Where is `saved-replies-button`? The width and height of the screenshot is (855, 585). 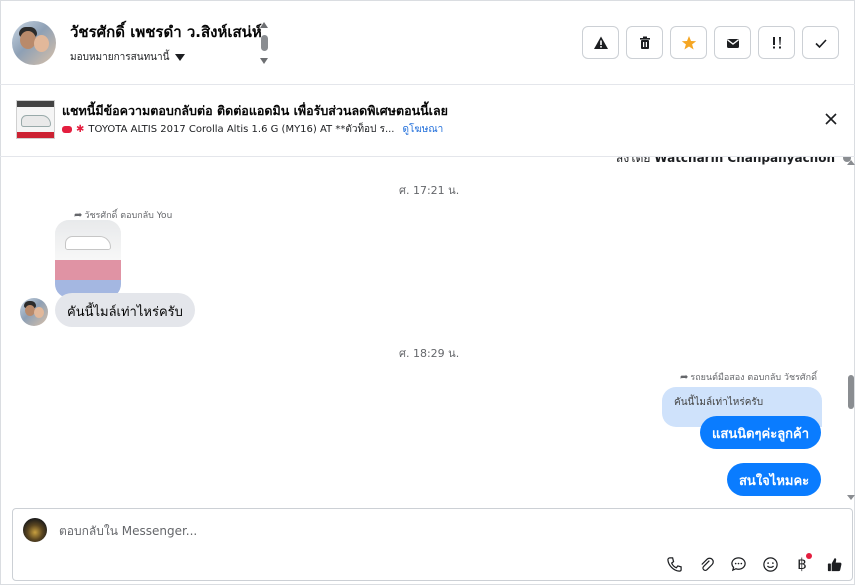 saved-replies-button is located at coordinates (738, 564).